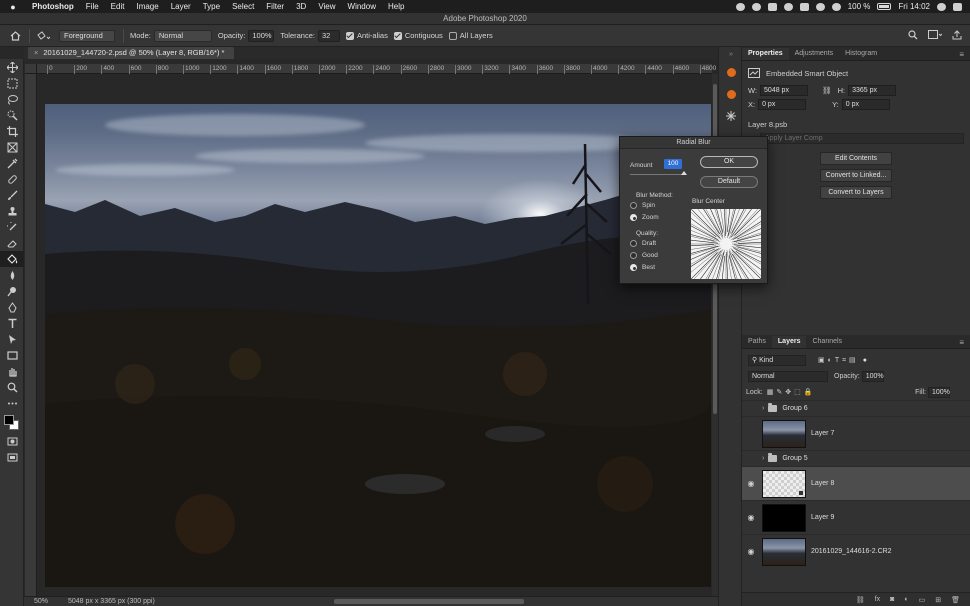  Describe the element at coordinates (12, 243) in the screenshot. I see `eraser-tool-icon` at that location.